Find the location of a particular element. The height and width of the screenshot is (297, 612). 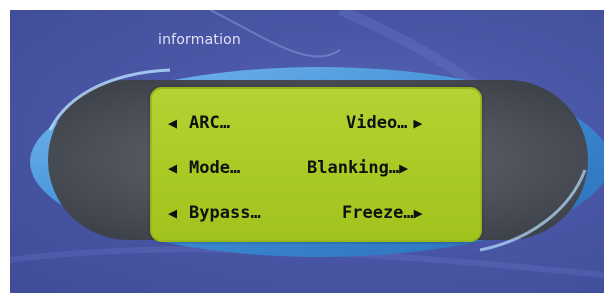

menu-item-blanking: Blanking… ▶ is located at coordinates (357, 168).